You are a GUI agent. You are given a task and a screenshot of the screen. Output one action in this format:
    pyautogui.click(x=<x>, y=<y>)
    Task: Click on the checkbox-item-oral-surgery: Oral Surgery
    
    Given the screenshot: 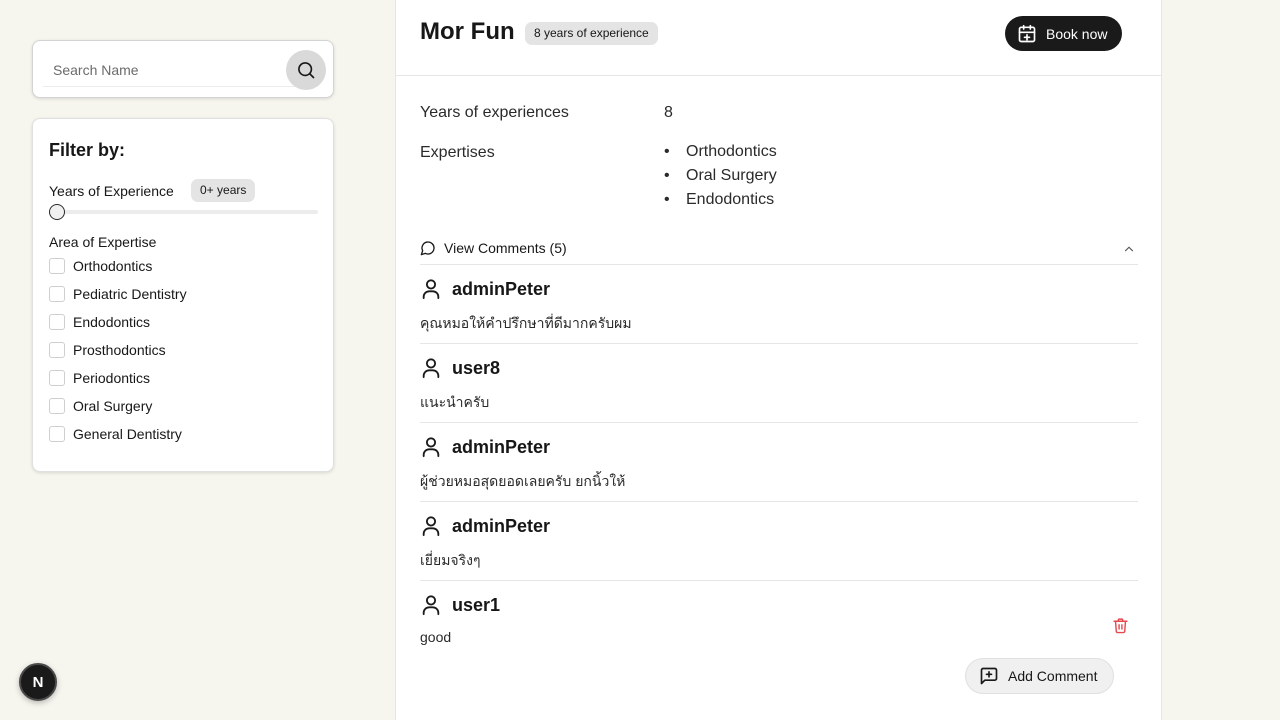 What is the action you would take?
    pyautogui.click(x=118, y=406)
    